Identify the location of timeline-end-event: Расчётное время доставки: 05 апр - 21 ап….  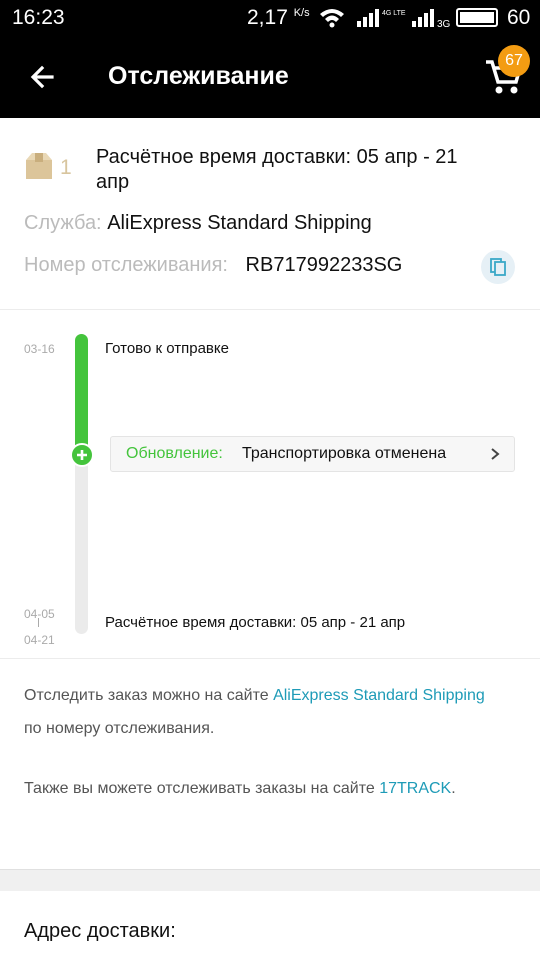
(255, 622).